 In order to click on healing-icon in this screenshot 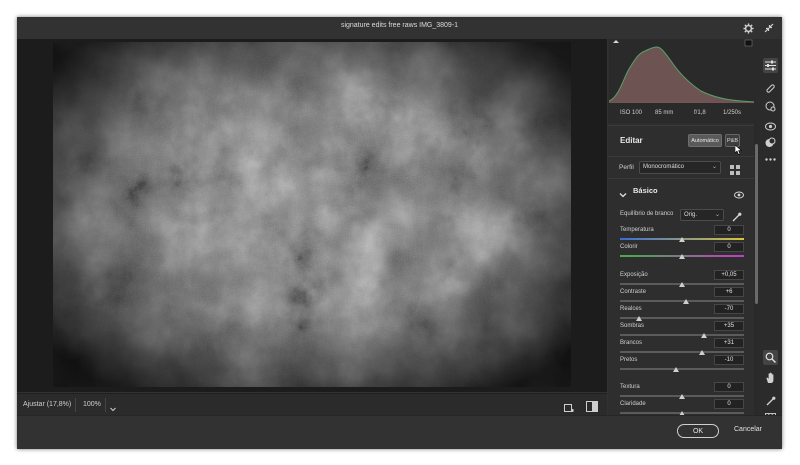, I will do `click(770, 88)`.